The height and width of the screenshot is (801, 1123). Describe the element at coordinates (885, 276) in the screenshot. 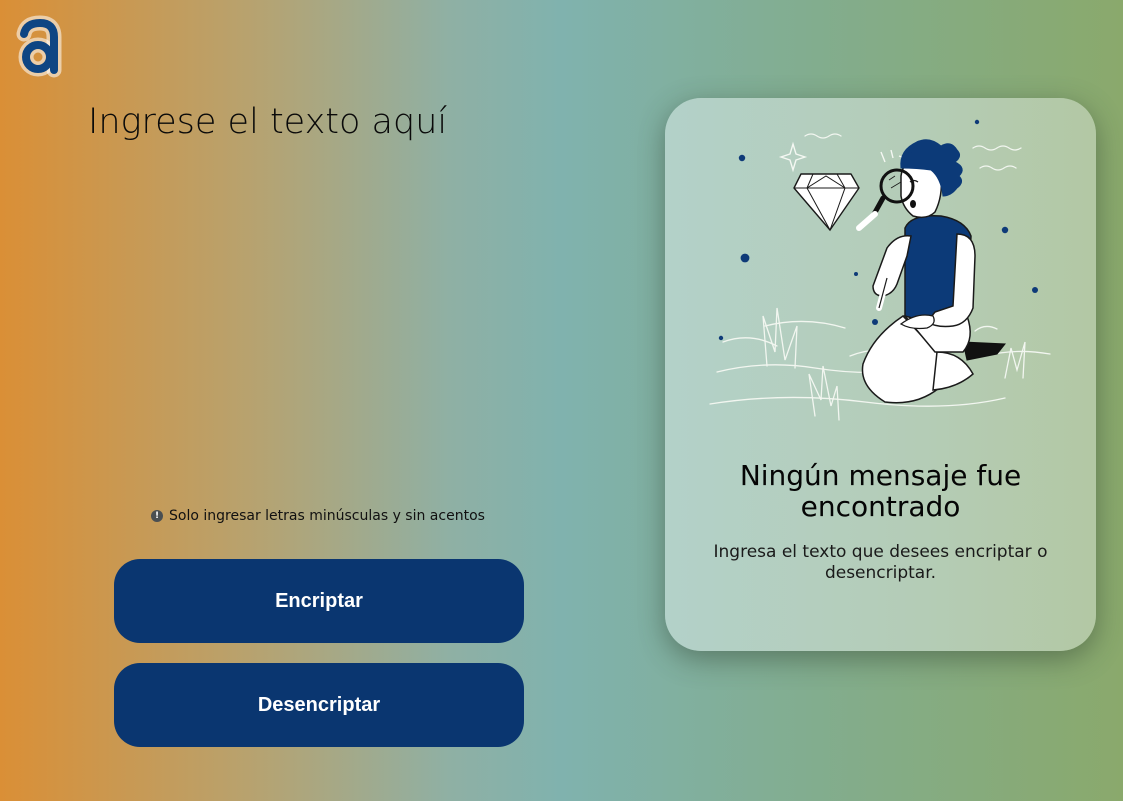

I see `person-with-magnifying-glass-illustration` at that location.